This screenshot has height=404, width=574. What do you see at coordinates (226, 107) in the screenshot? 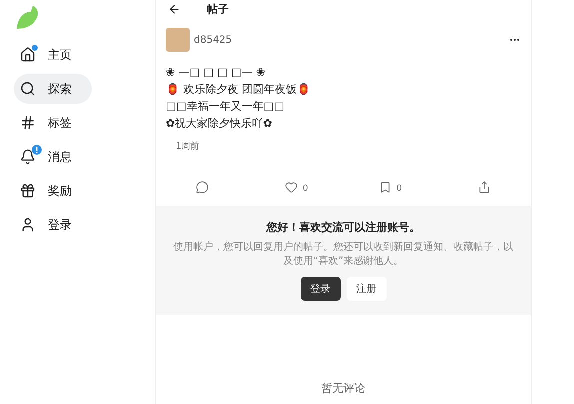
I see `post-text-line: □□幸福一年又一年□□` at bounding box center [226, 107].